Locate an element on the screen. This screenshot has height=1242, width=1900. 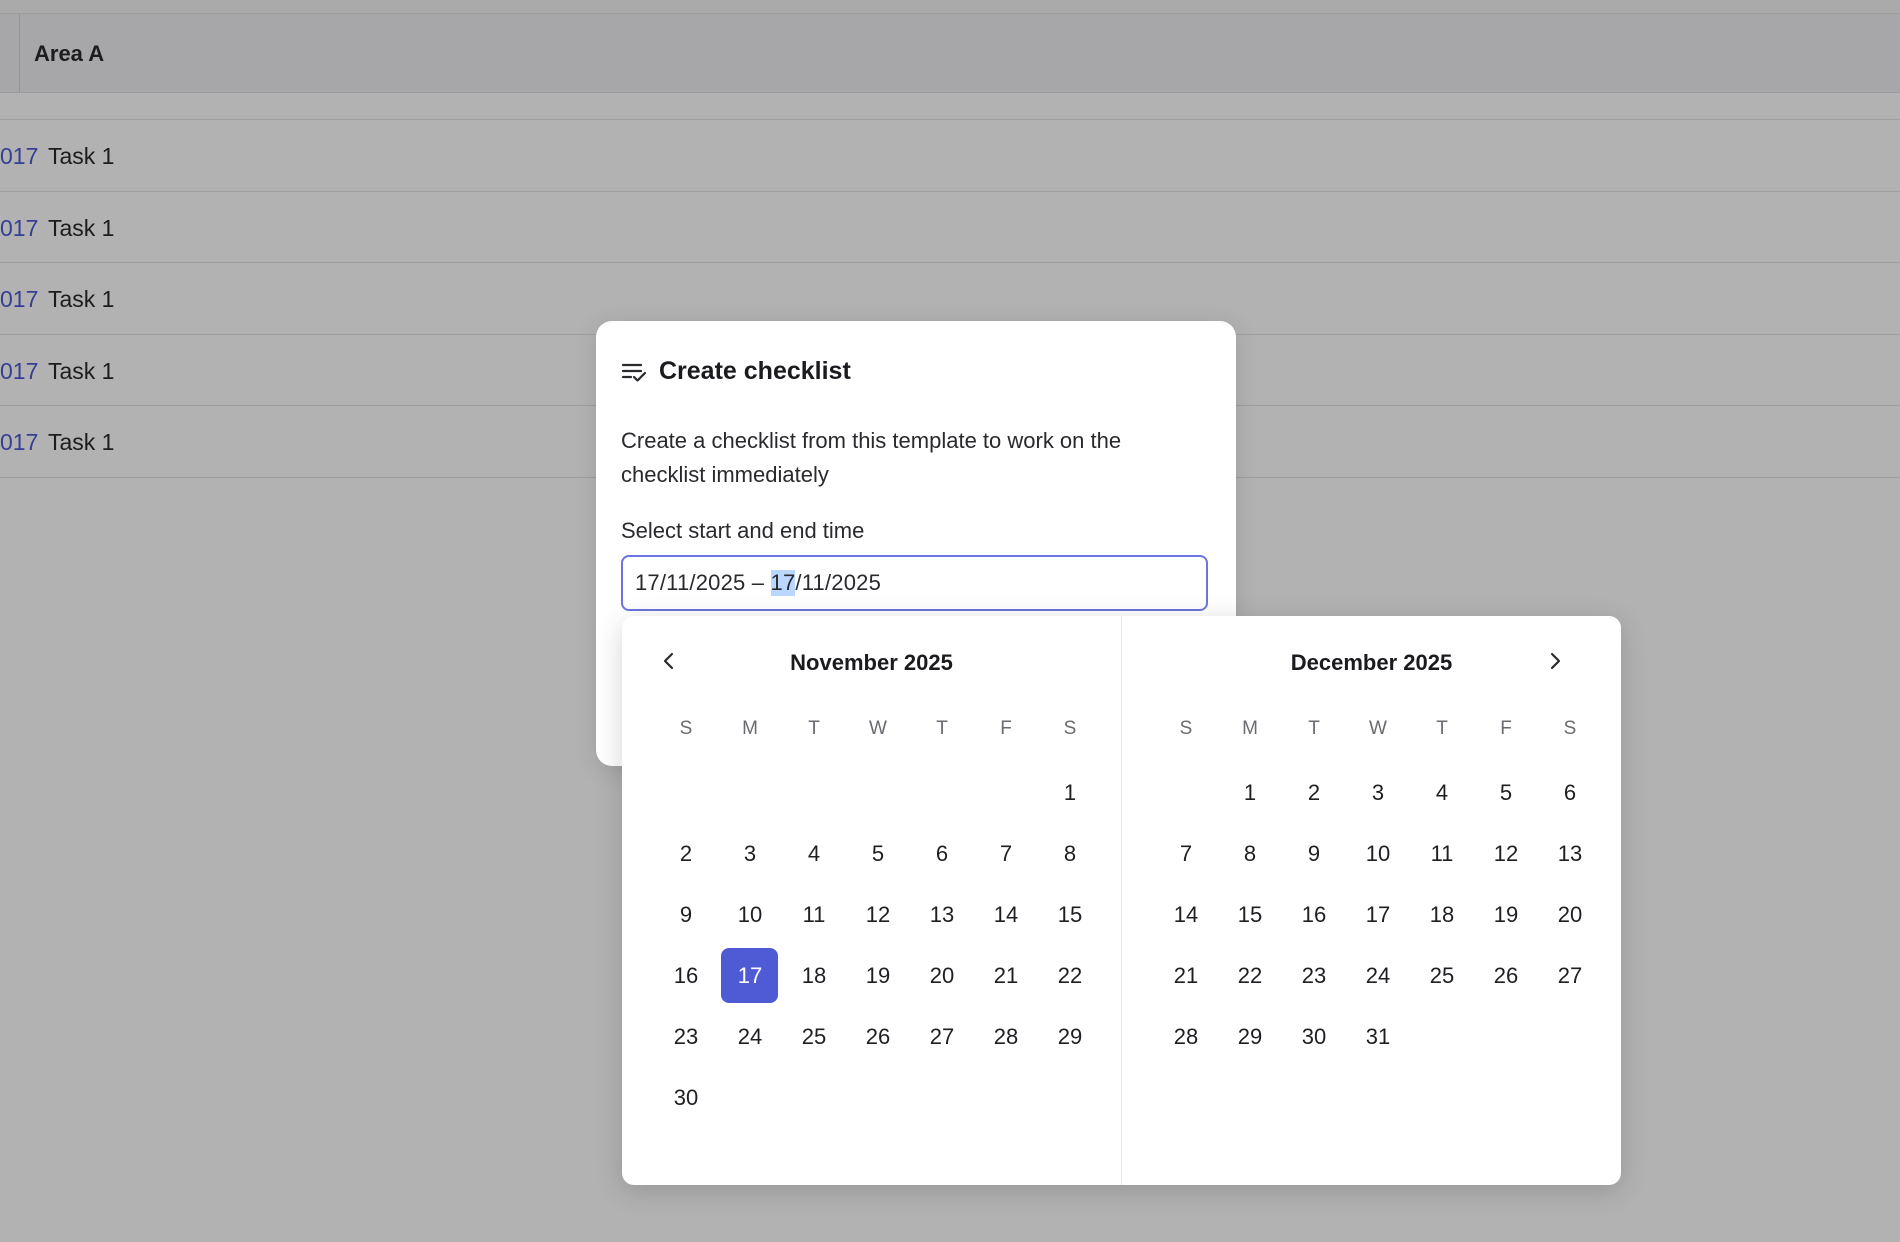
next-month-button is located at coordinates (1555, 663).